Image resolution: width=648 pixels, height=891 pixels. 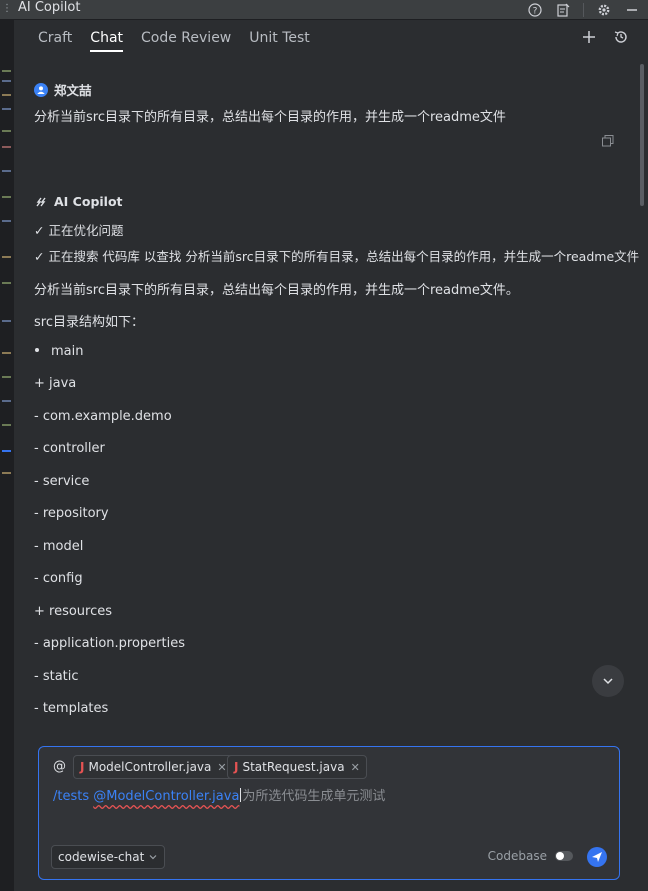 What do you see at coordinates (55, 41) in the screenshot?
I see `tab-craft: Craft` at bounding box center [55, 41].